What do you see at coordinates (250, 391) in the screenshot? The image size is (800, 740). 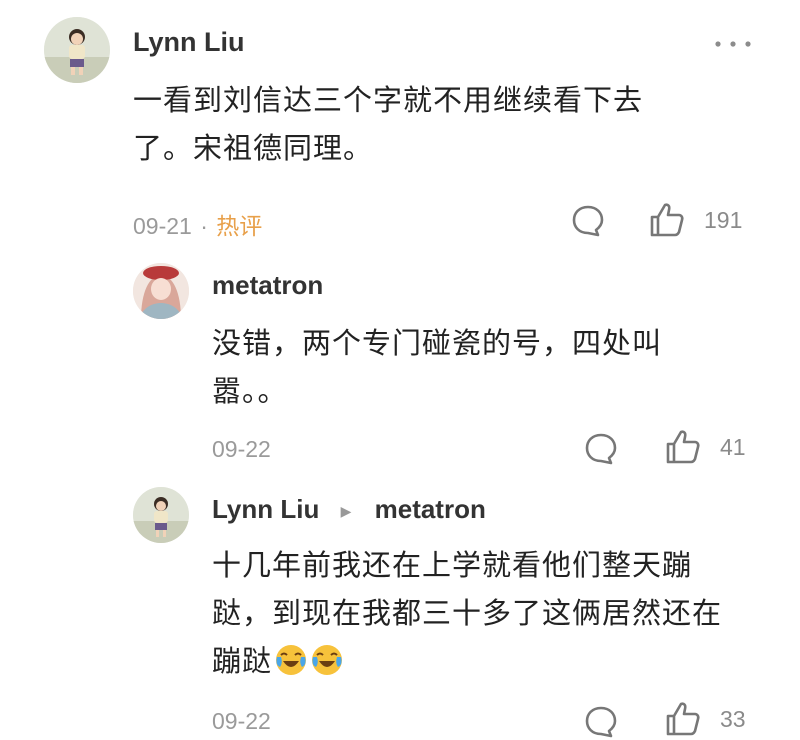 I see `reply-text-line: 嚣。。` at bounding box center [250, 391].